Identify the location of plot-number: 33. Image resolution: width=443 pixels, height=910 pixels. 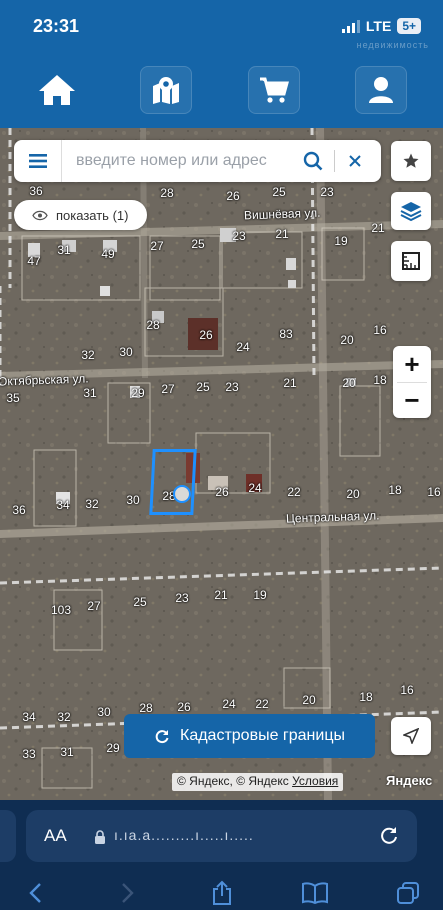
(28, 754).